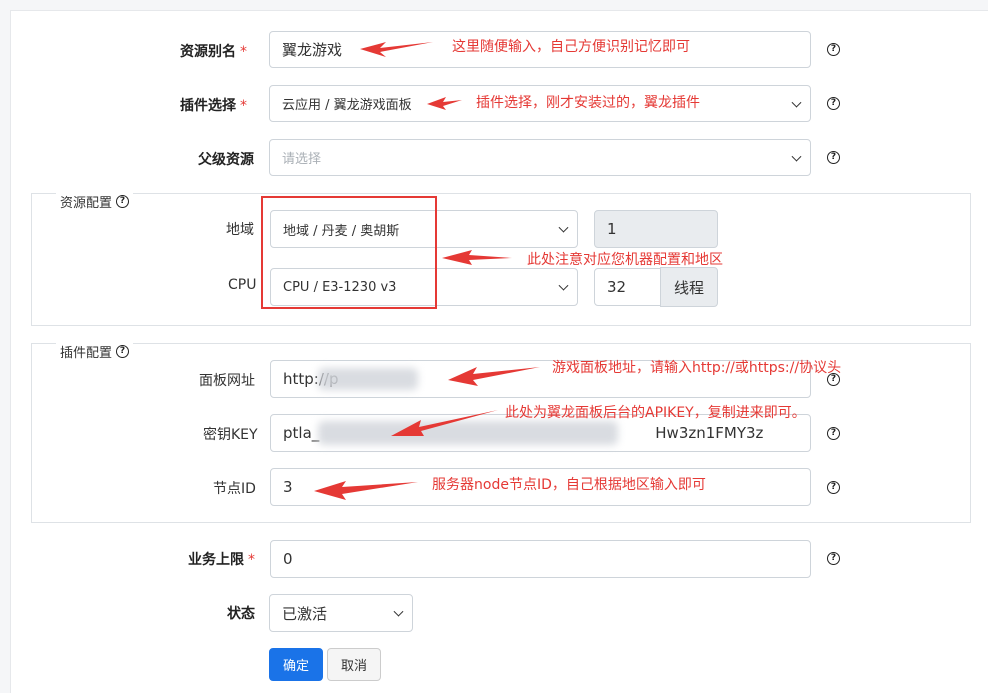 This screenshot has height=693, width=988. What do you see at coordinates (123, 351) in the screenshot?
I see `plugin-config-help-icon: ?` at bounding box center [123, 351].